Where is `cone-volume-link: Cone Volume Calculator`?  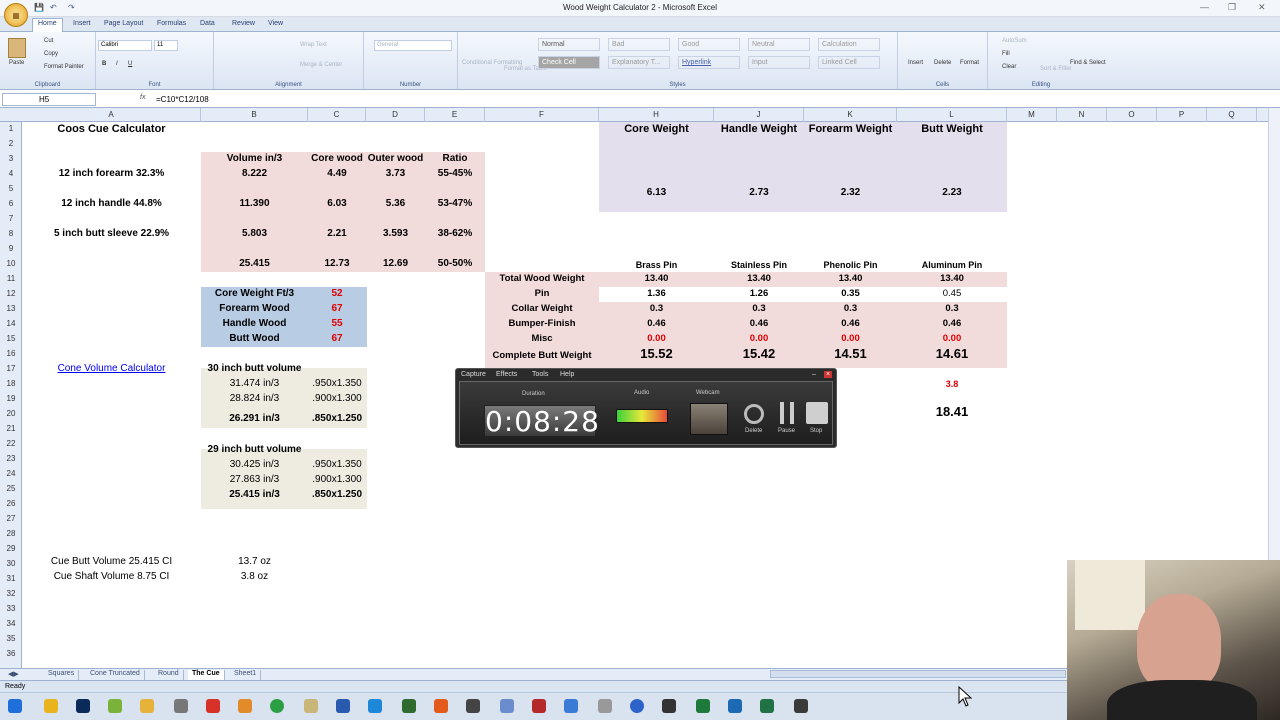 cone-volume-link: Cone Volume Calculator is located at coordinates (111, 369).